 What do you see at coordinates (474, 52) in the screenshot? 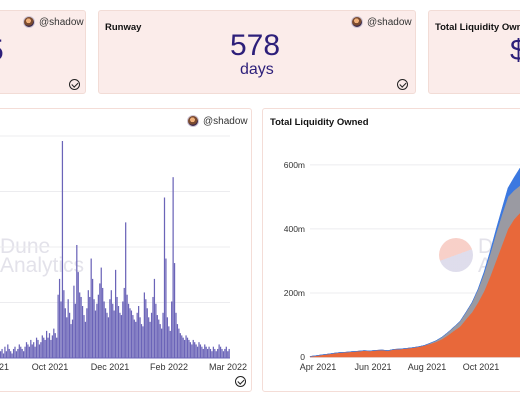
I see `total-liquidity-counter-card: Total Liquidity Owne $` at bounding box center [474, 52].